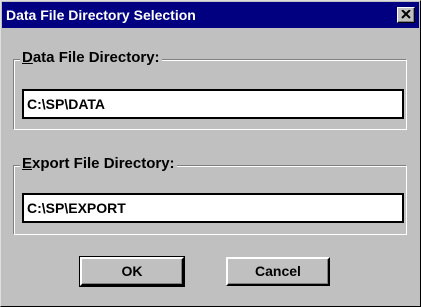 The width and height of the screenshot is (421, 307). I want to click on ok-button: OK, so click(132, 271).